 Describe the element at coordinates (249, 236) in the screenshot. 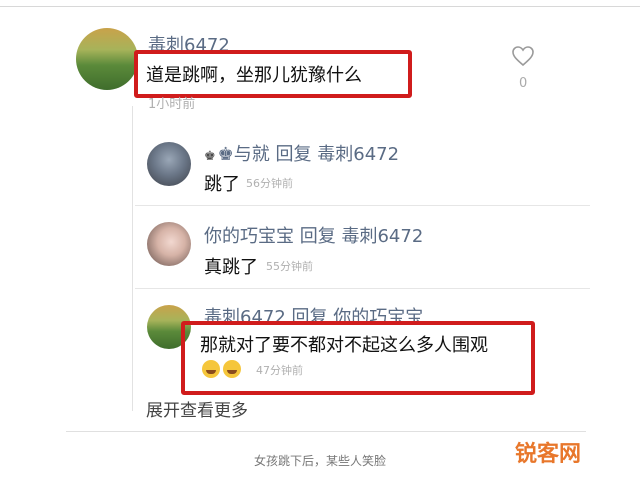

I see `reply-2-author: 你的巧宝宝` at that location.